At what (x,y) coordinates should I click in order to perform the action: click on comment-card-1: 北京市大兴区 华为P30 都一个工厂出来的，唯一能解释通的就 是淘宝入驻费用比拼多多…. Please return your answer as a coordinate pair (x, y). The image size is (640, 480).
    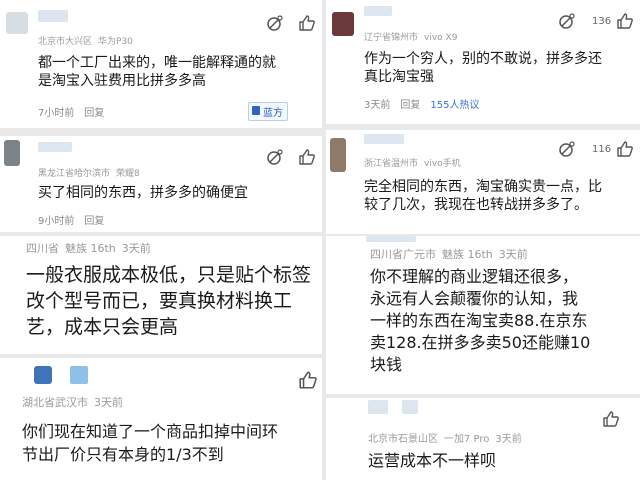
    Looking at the image, I should click on (161, 64).